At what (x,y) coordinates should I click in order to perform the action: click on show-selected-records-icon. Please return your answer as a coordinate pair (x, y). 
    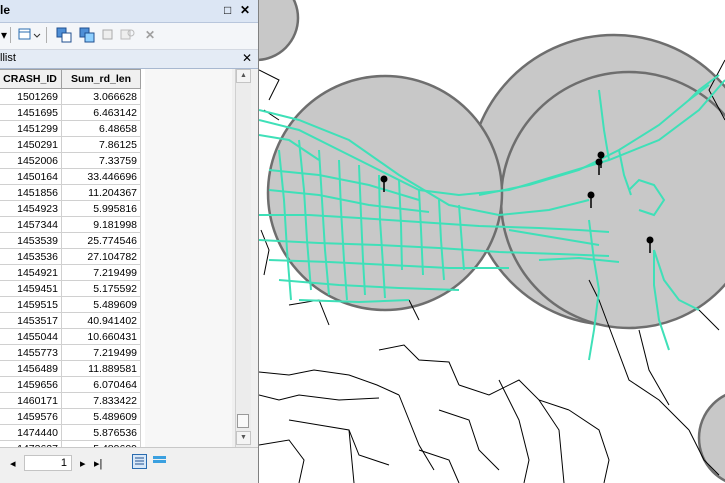
    Looking at the image, I should click on (159, 461).